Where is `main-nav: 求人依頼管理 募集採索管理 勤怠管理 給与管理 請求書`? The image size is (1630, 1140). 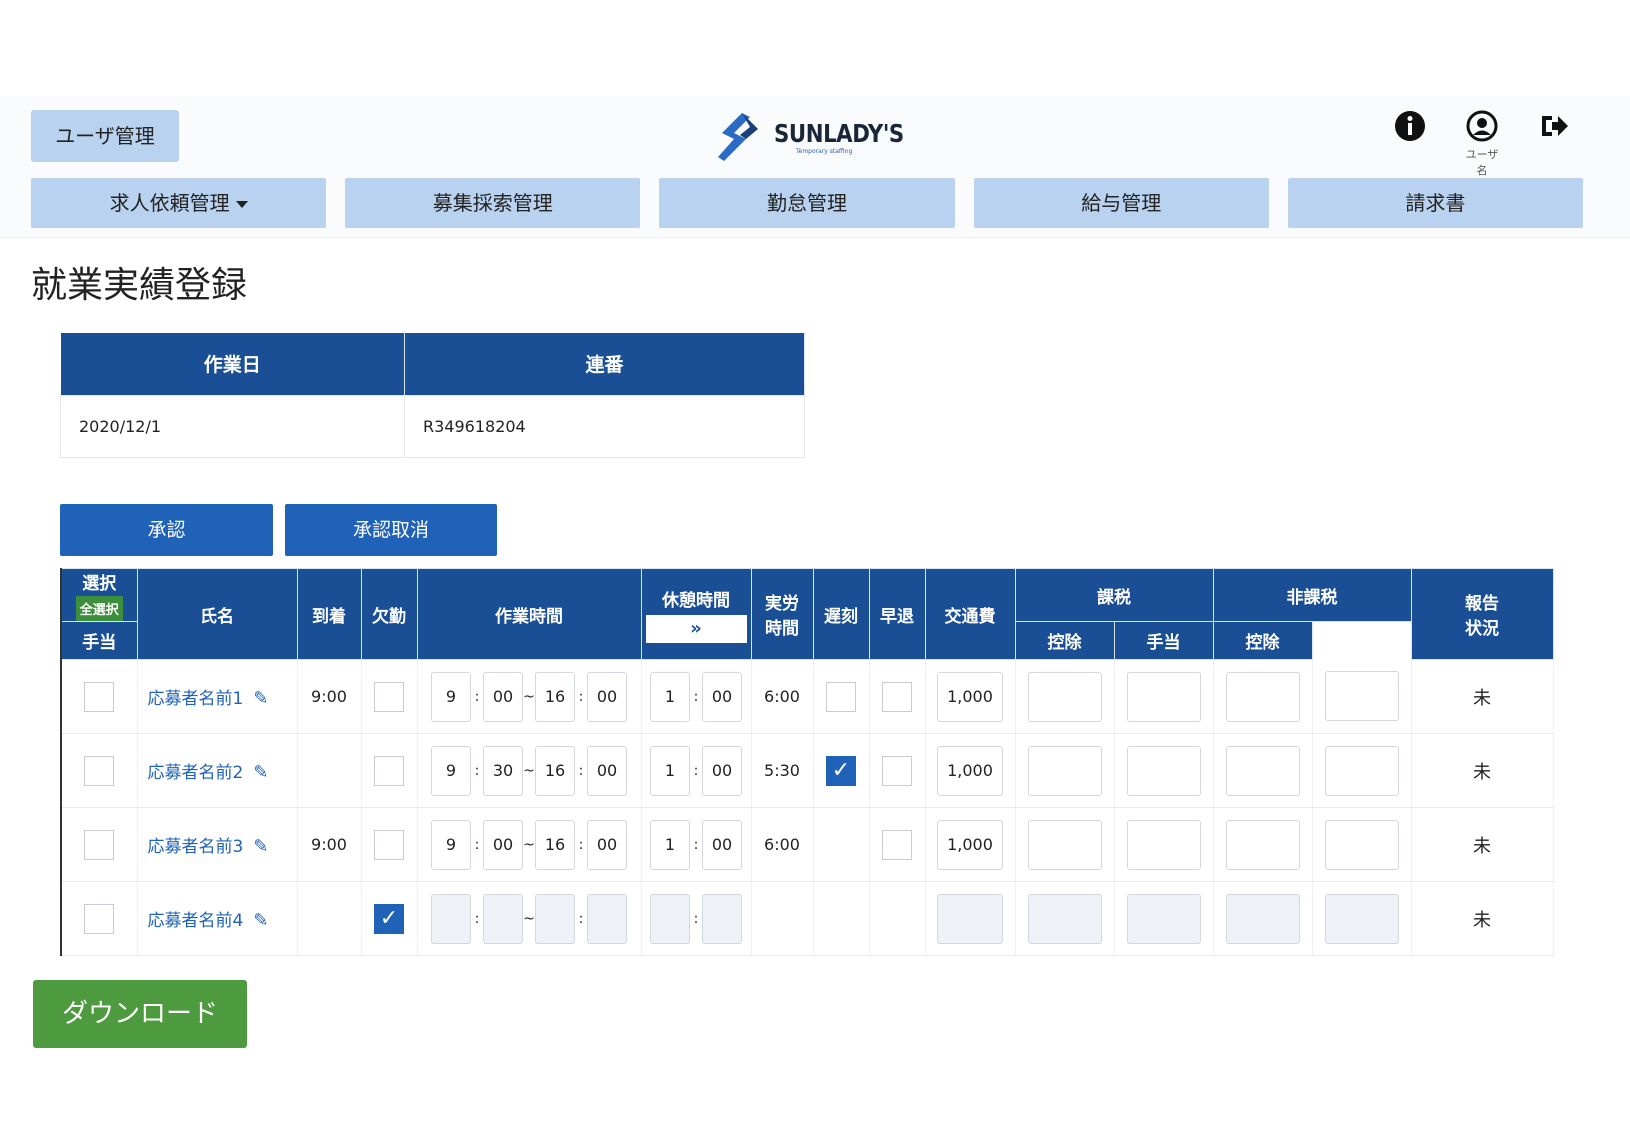 main-nav: 求人依頼管理 募集採索管理 勤怠管理 給与管理 請求書 is located at coordinates (807, 203).